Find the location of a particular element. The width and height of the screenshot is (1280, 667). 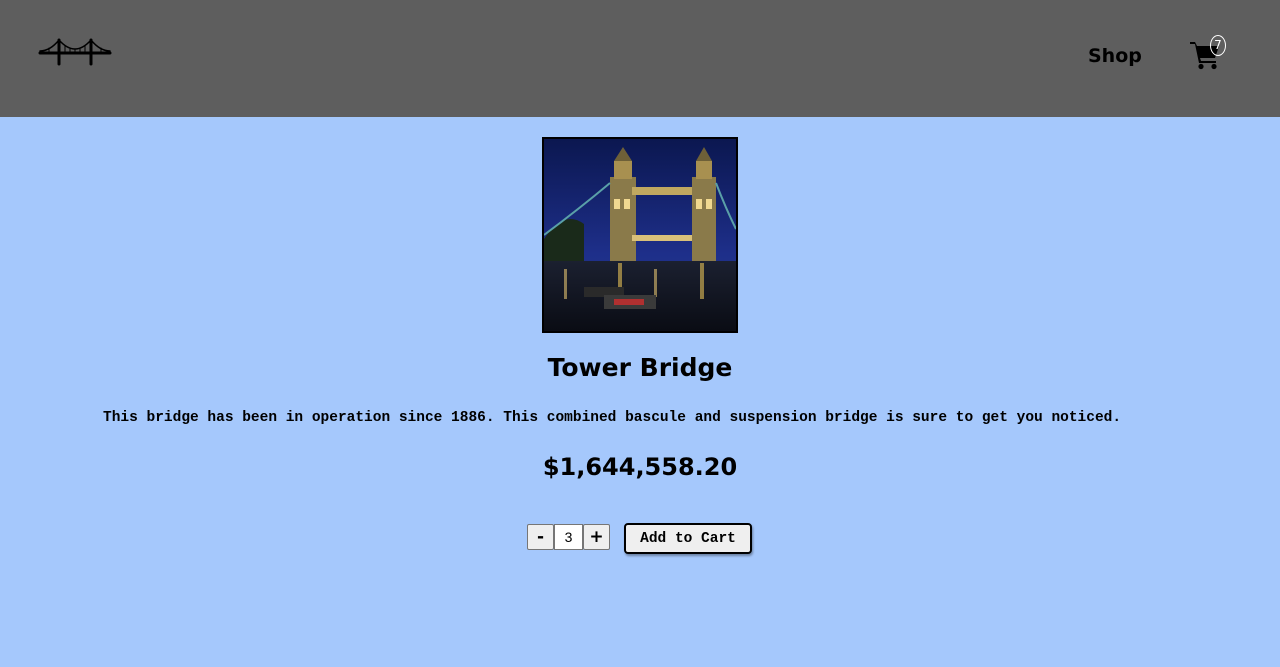

quantity-decrement-button: - is located at coordinates (540, 537).